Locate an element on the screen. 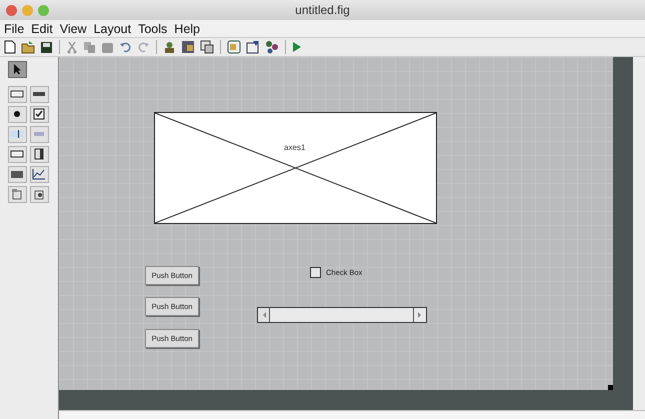  horizontal-scrollbar is located at coordinates (352, 414).